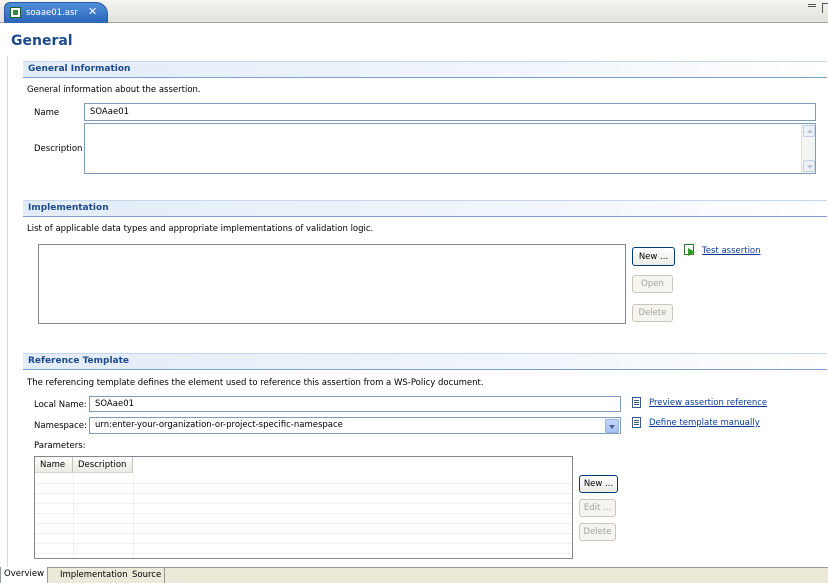 The image size is (828, 583). I want to click on implementation-list, so click(332, 284).